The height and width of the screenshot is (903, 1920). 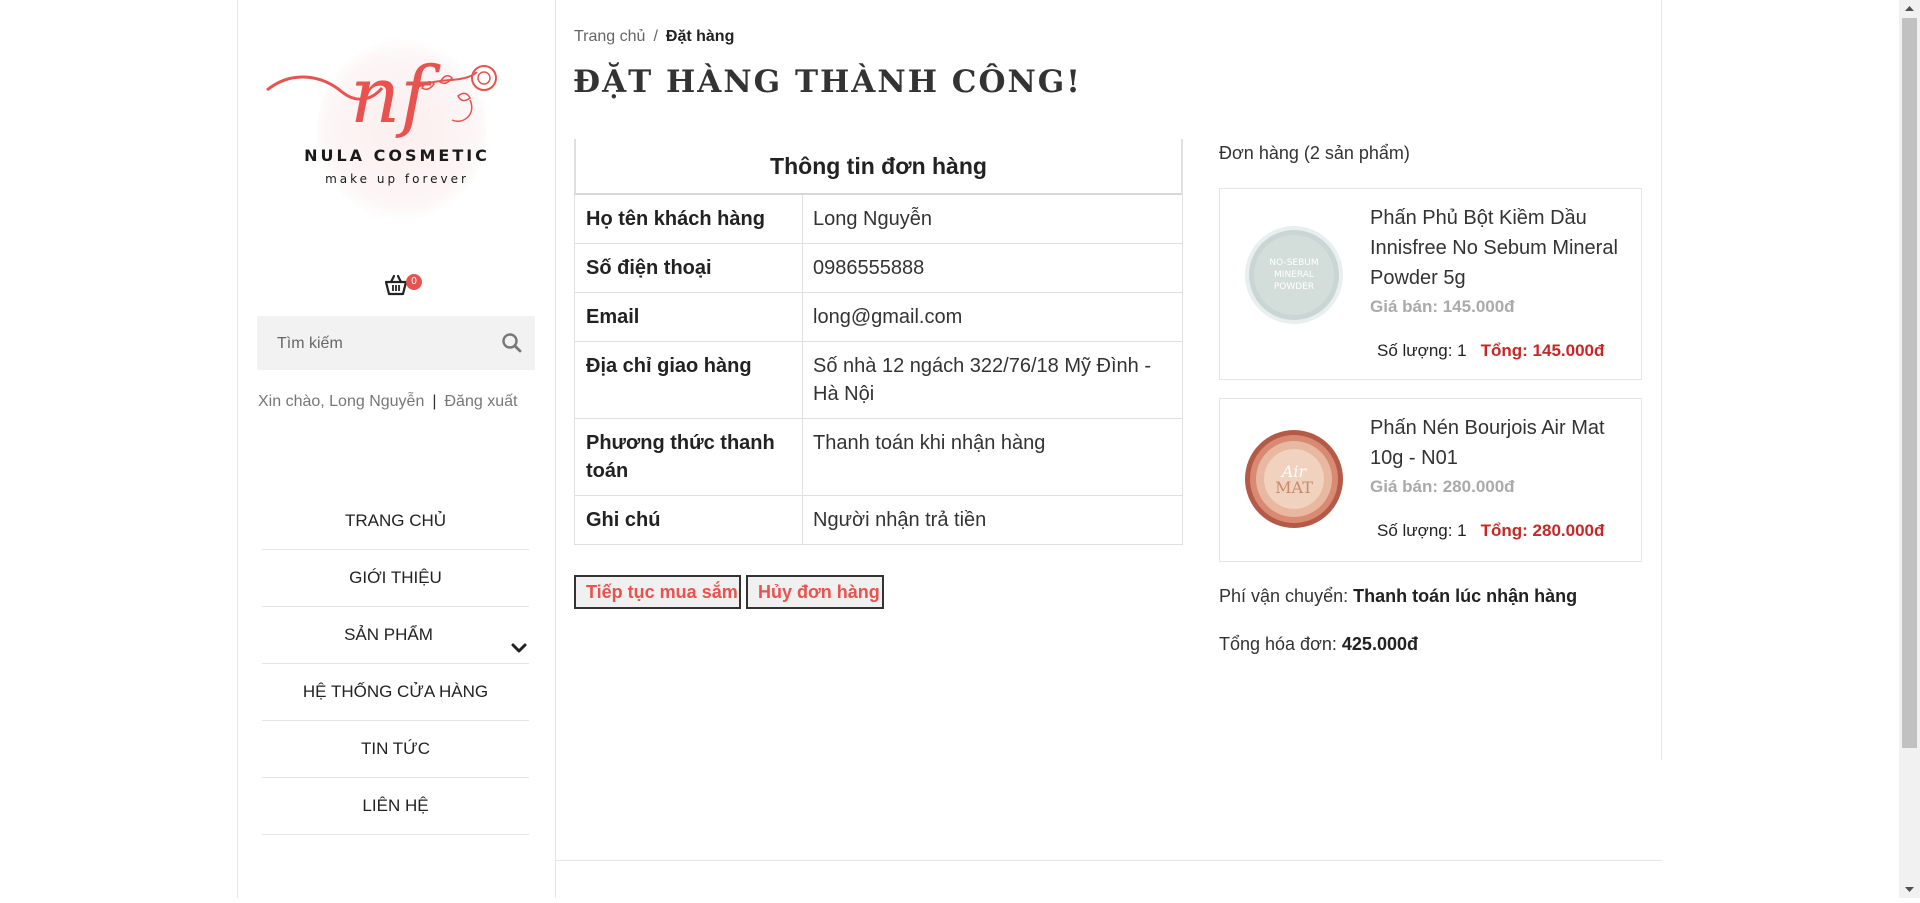 What do you see at coordinates (689, 520) in the screenshot?
I see `order-info-label: Ghi chú` at bounding box center [689, 520].